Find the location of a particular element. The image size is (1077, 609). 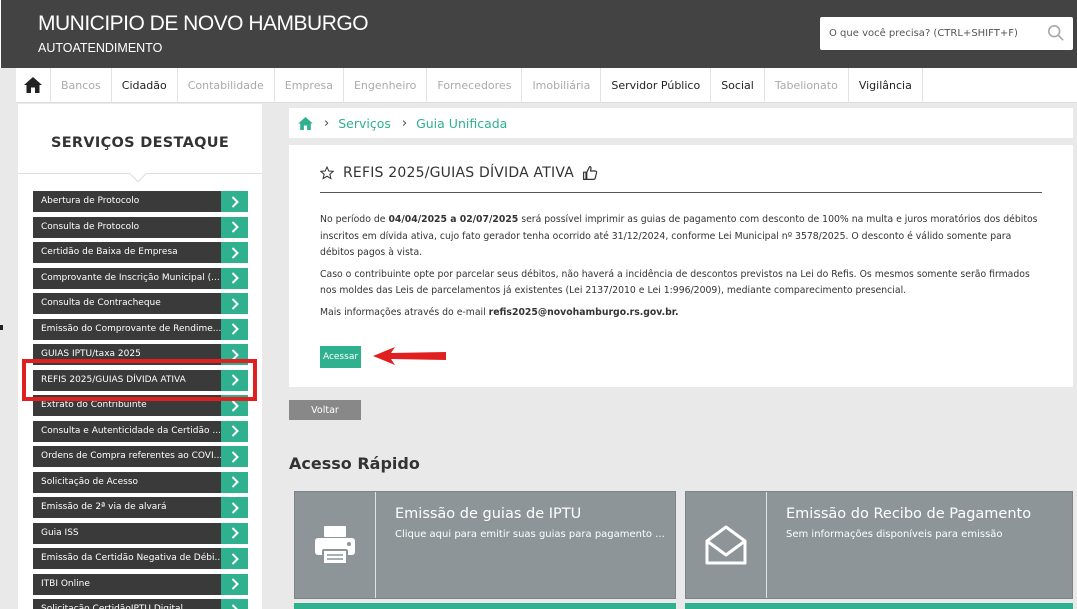

service-label: Abertura de Protocolo is located at coordinates (127, 201).